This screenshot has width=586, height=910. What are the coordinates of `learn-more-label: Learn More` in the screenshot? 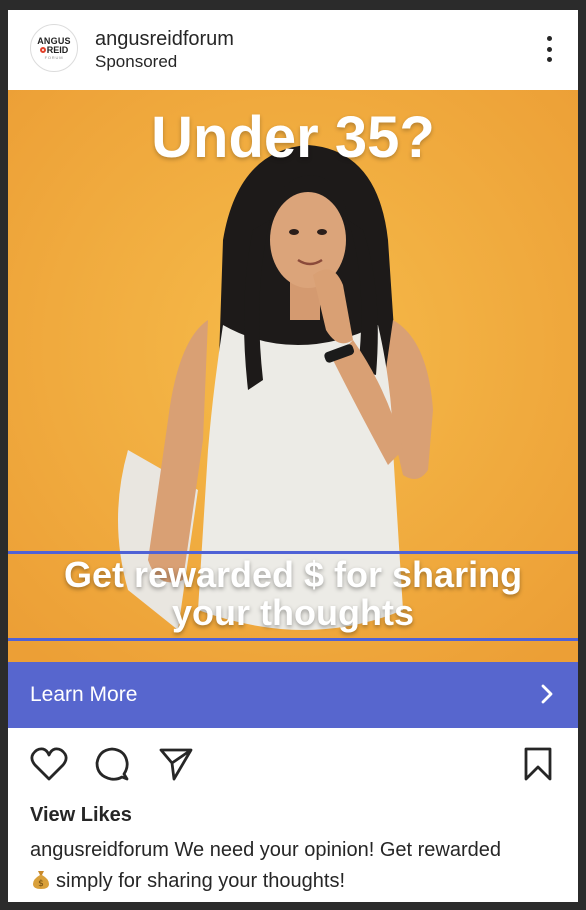 It's located at (84, 694).